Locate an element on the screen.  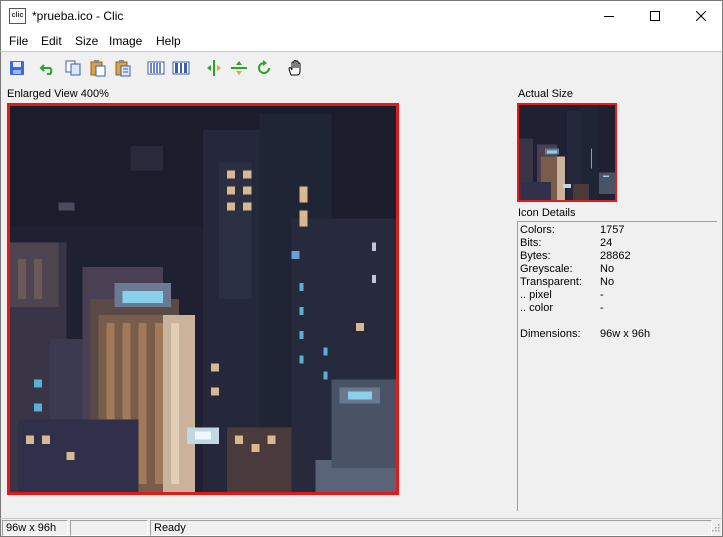
menu-image: Image is located at coordinates (125, 41).